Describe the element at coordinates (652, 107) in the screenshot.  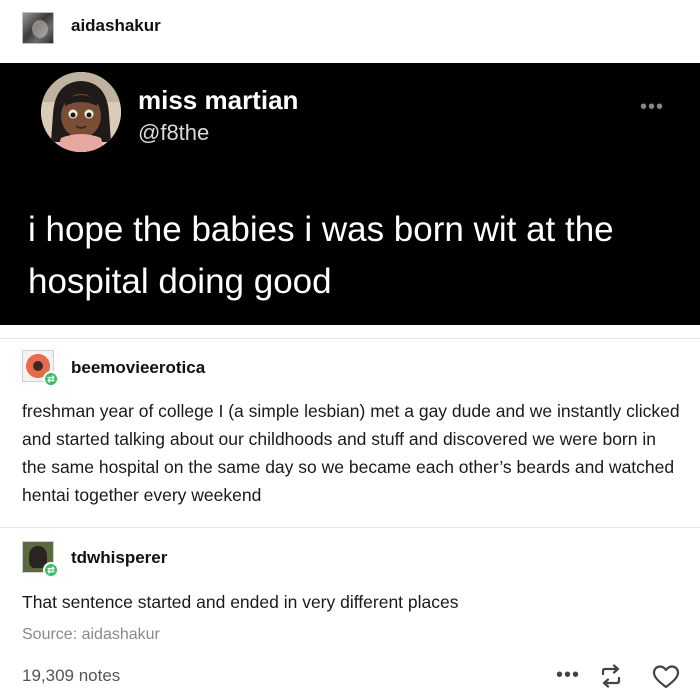
I see `tweet-more-icon: •••` at that location.